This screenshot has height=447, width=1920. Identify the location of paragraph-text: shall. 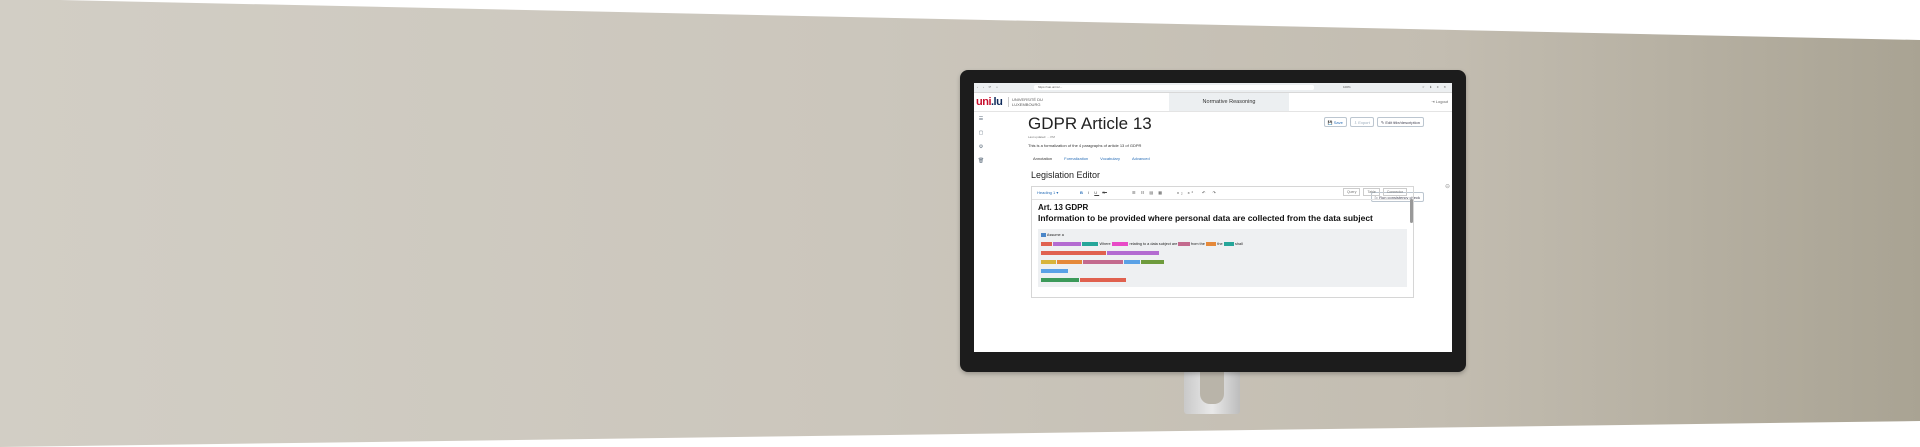
(1239, 244).